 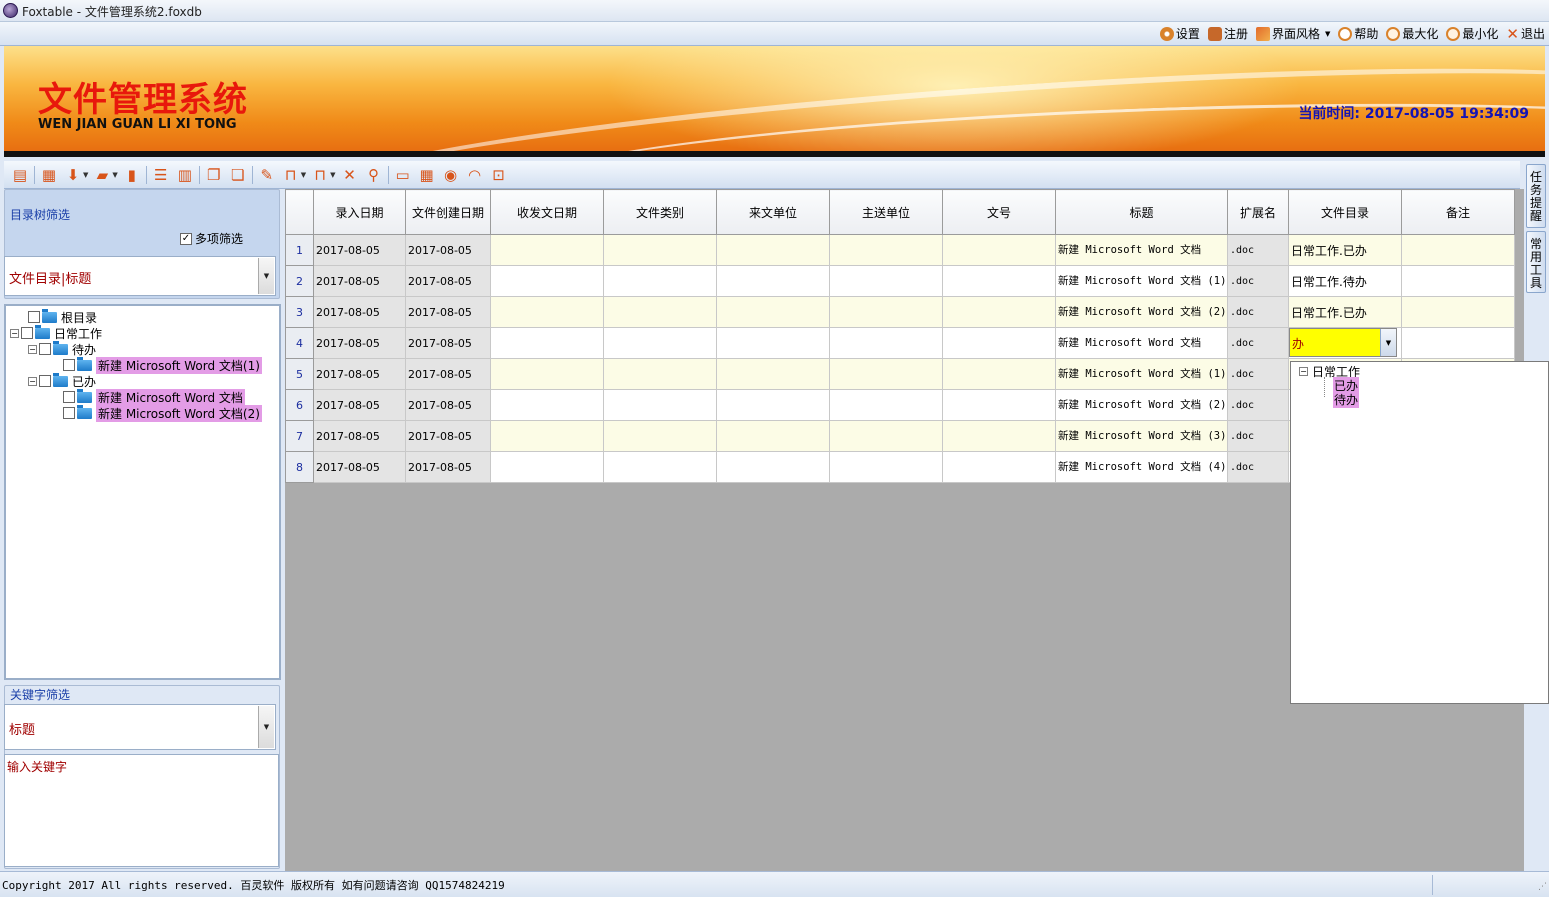 I want to click on menu-skin: 界面风格 ▼, so click(x=1292, y=33).